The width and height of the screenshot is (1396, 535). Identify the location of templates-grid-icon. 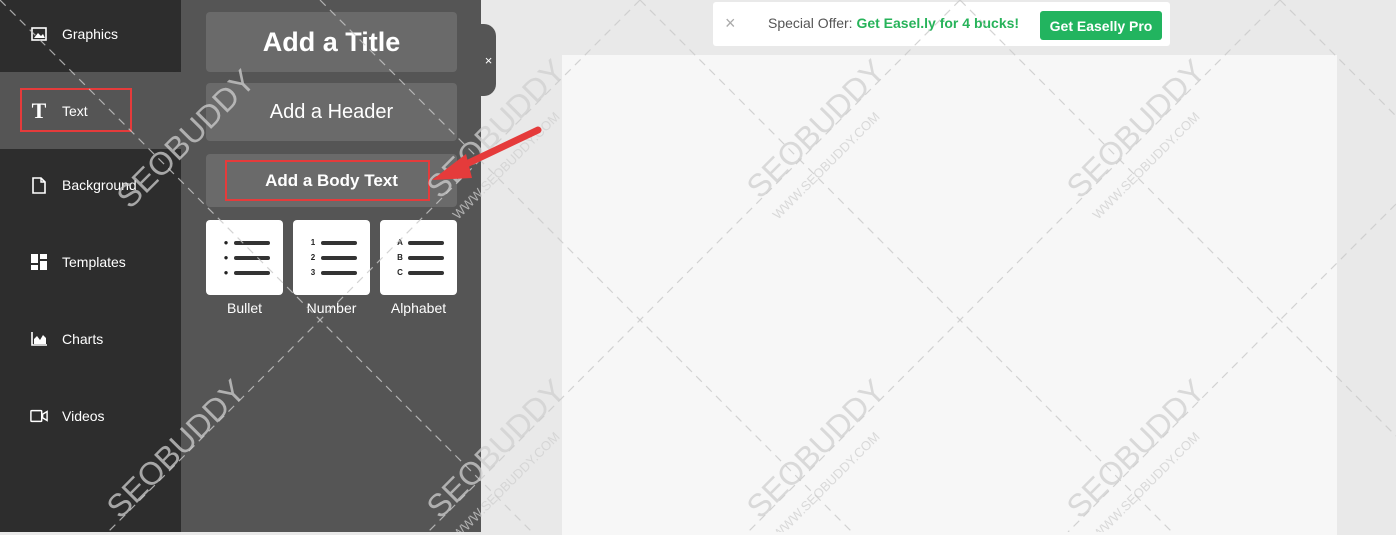
(39, 262).